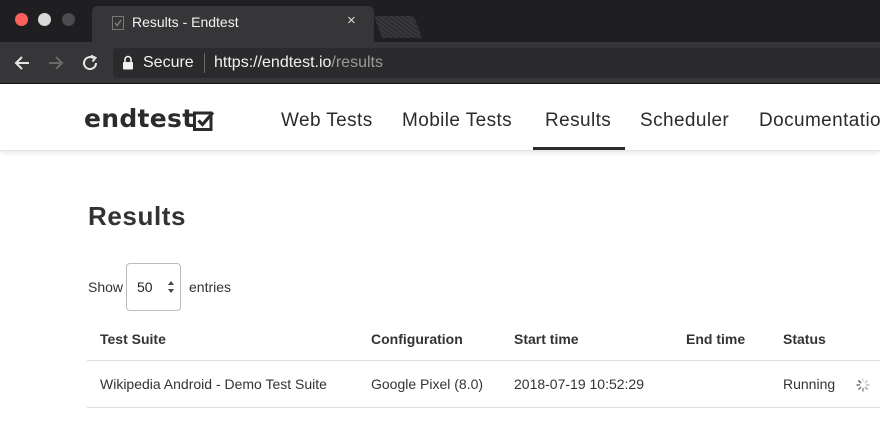 This screenshot has width=880, height=424. Describe the element at coordinates (118, 23) in the screenshot. I see `page-favicon-icon` at that location.